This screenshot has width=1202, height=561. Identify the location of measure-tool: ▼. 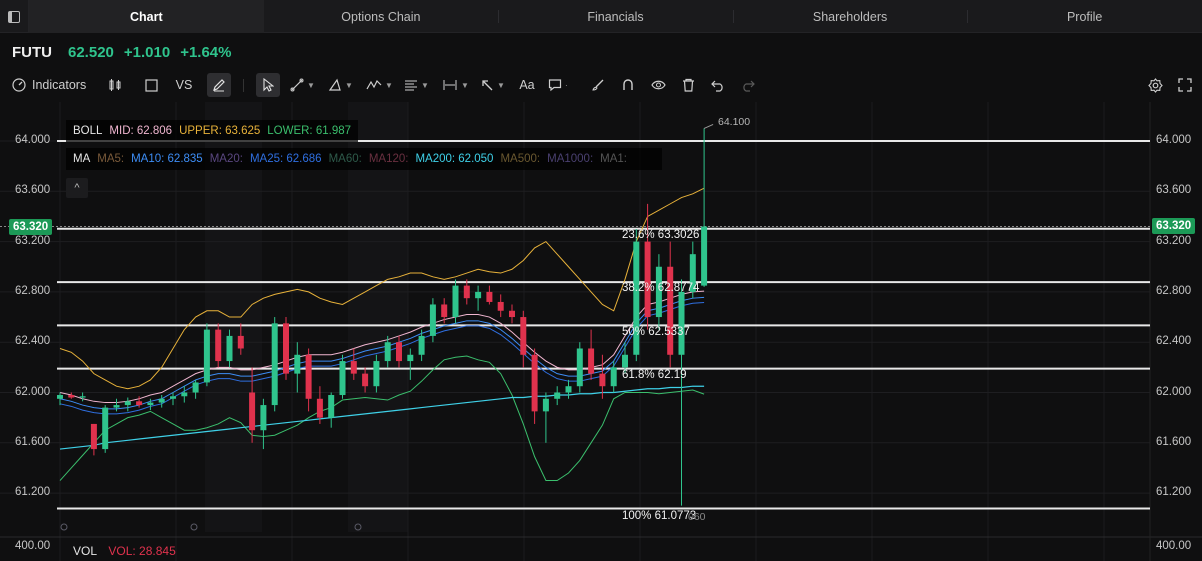
(455, 85).